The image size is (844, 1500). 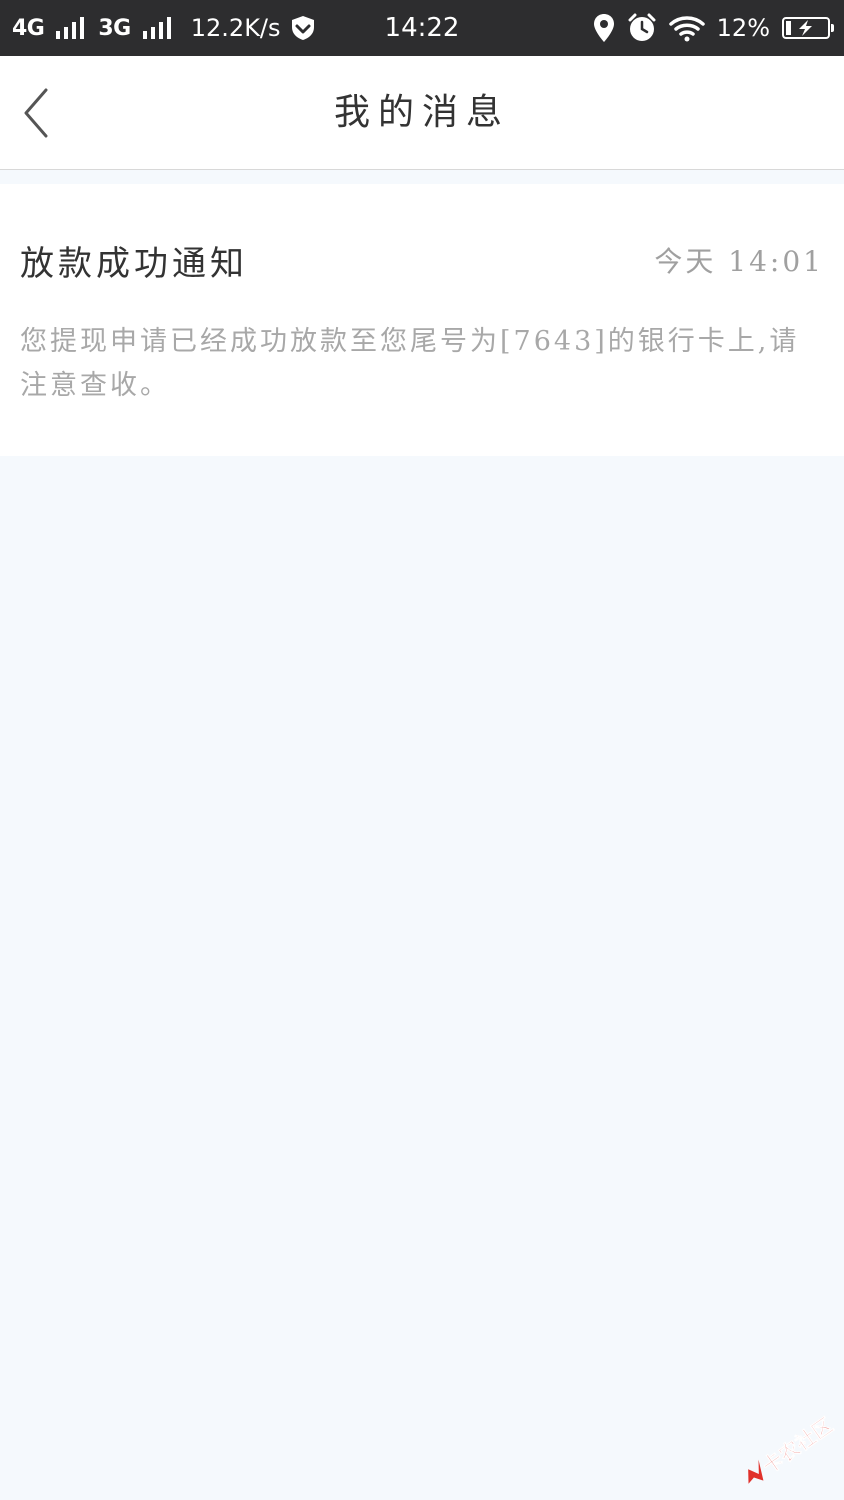 What do you see at coordinates (410, 363) in the screenshot?
I see `message-body: 您提现申请已经成功放款至您尾号为[7643]的银行卡上,请注意查收。` at bounding box center [410, 363].